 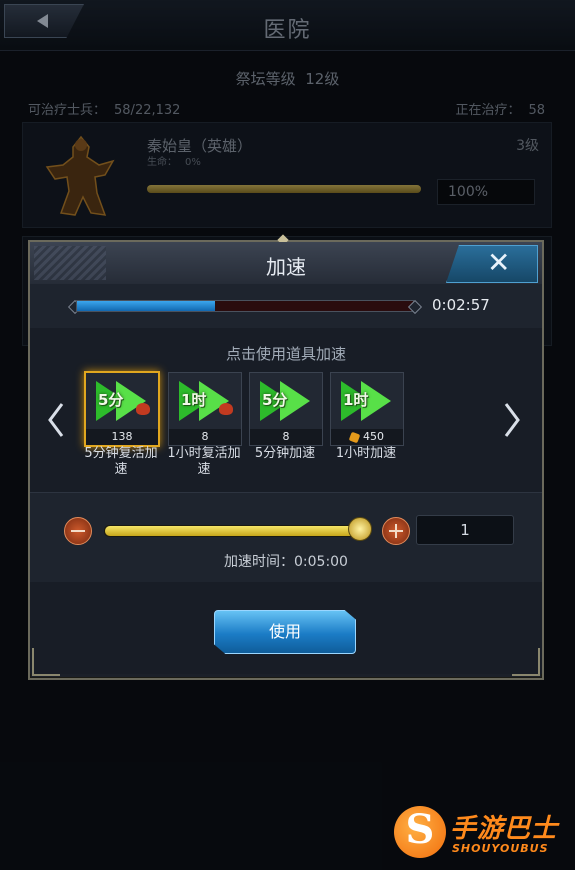 What do you see at coordinates (420, 829) in the screenshot?
I see `logo-s-glyph: S` at bounding box center [420, 829].